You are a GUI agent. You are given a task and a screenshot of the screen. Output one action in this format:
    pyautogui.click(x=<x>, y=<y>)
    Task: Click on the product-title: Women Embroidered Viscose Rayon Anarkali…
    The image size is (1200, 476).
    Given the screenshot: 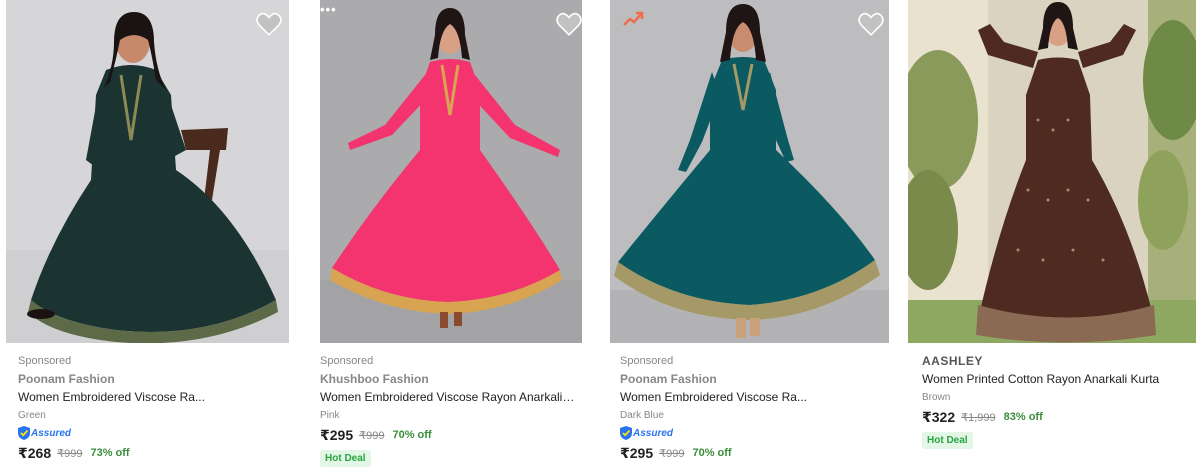 What is the action you would take?
    pyautogui.click(x=447, y=397)
    